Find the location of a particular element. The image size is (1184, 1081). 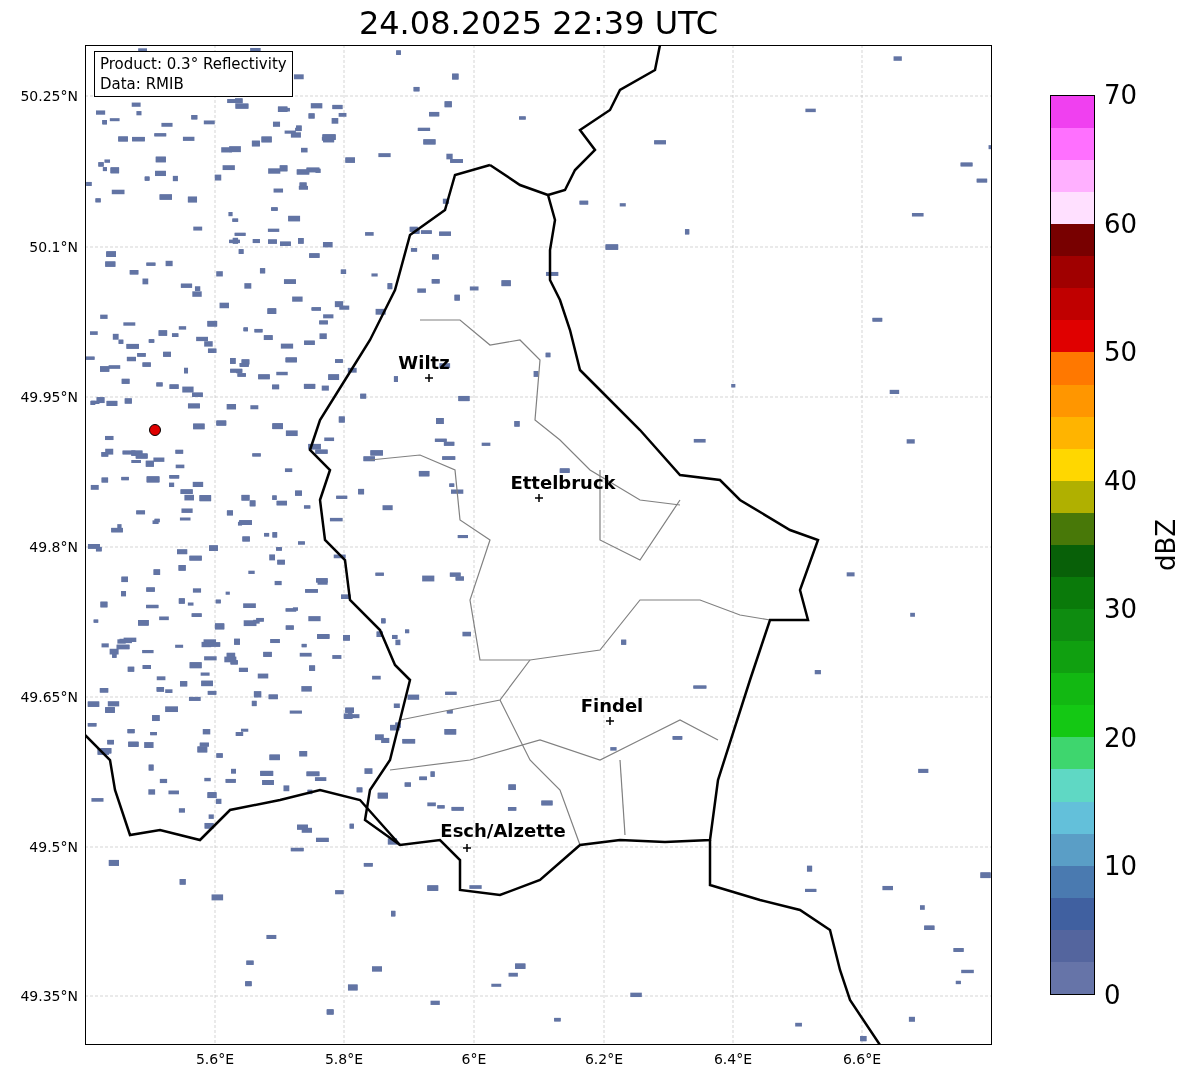

info-text: Product: 0.3° Reflectivity is located at coordinates (193, 64).